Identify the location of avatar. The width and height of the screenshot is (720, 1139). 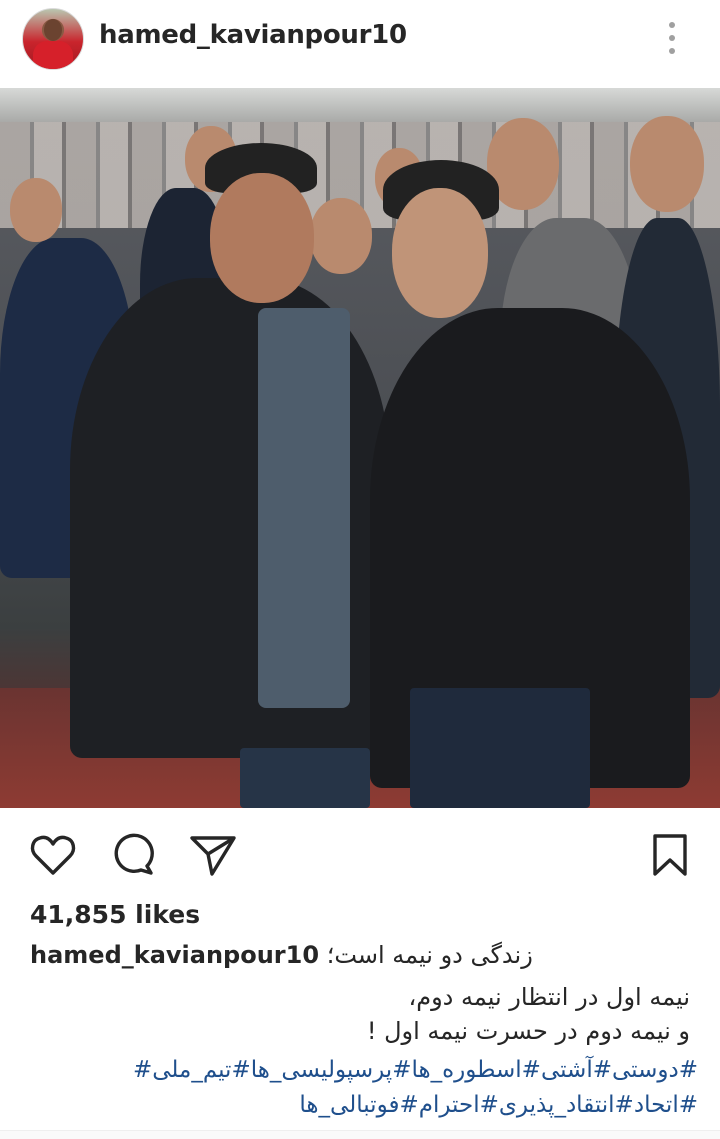
(53, 39).